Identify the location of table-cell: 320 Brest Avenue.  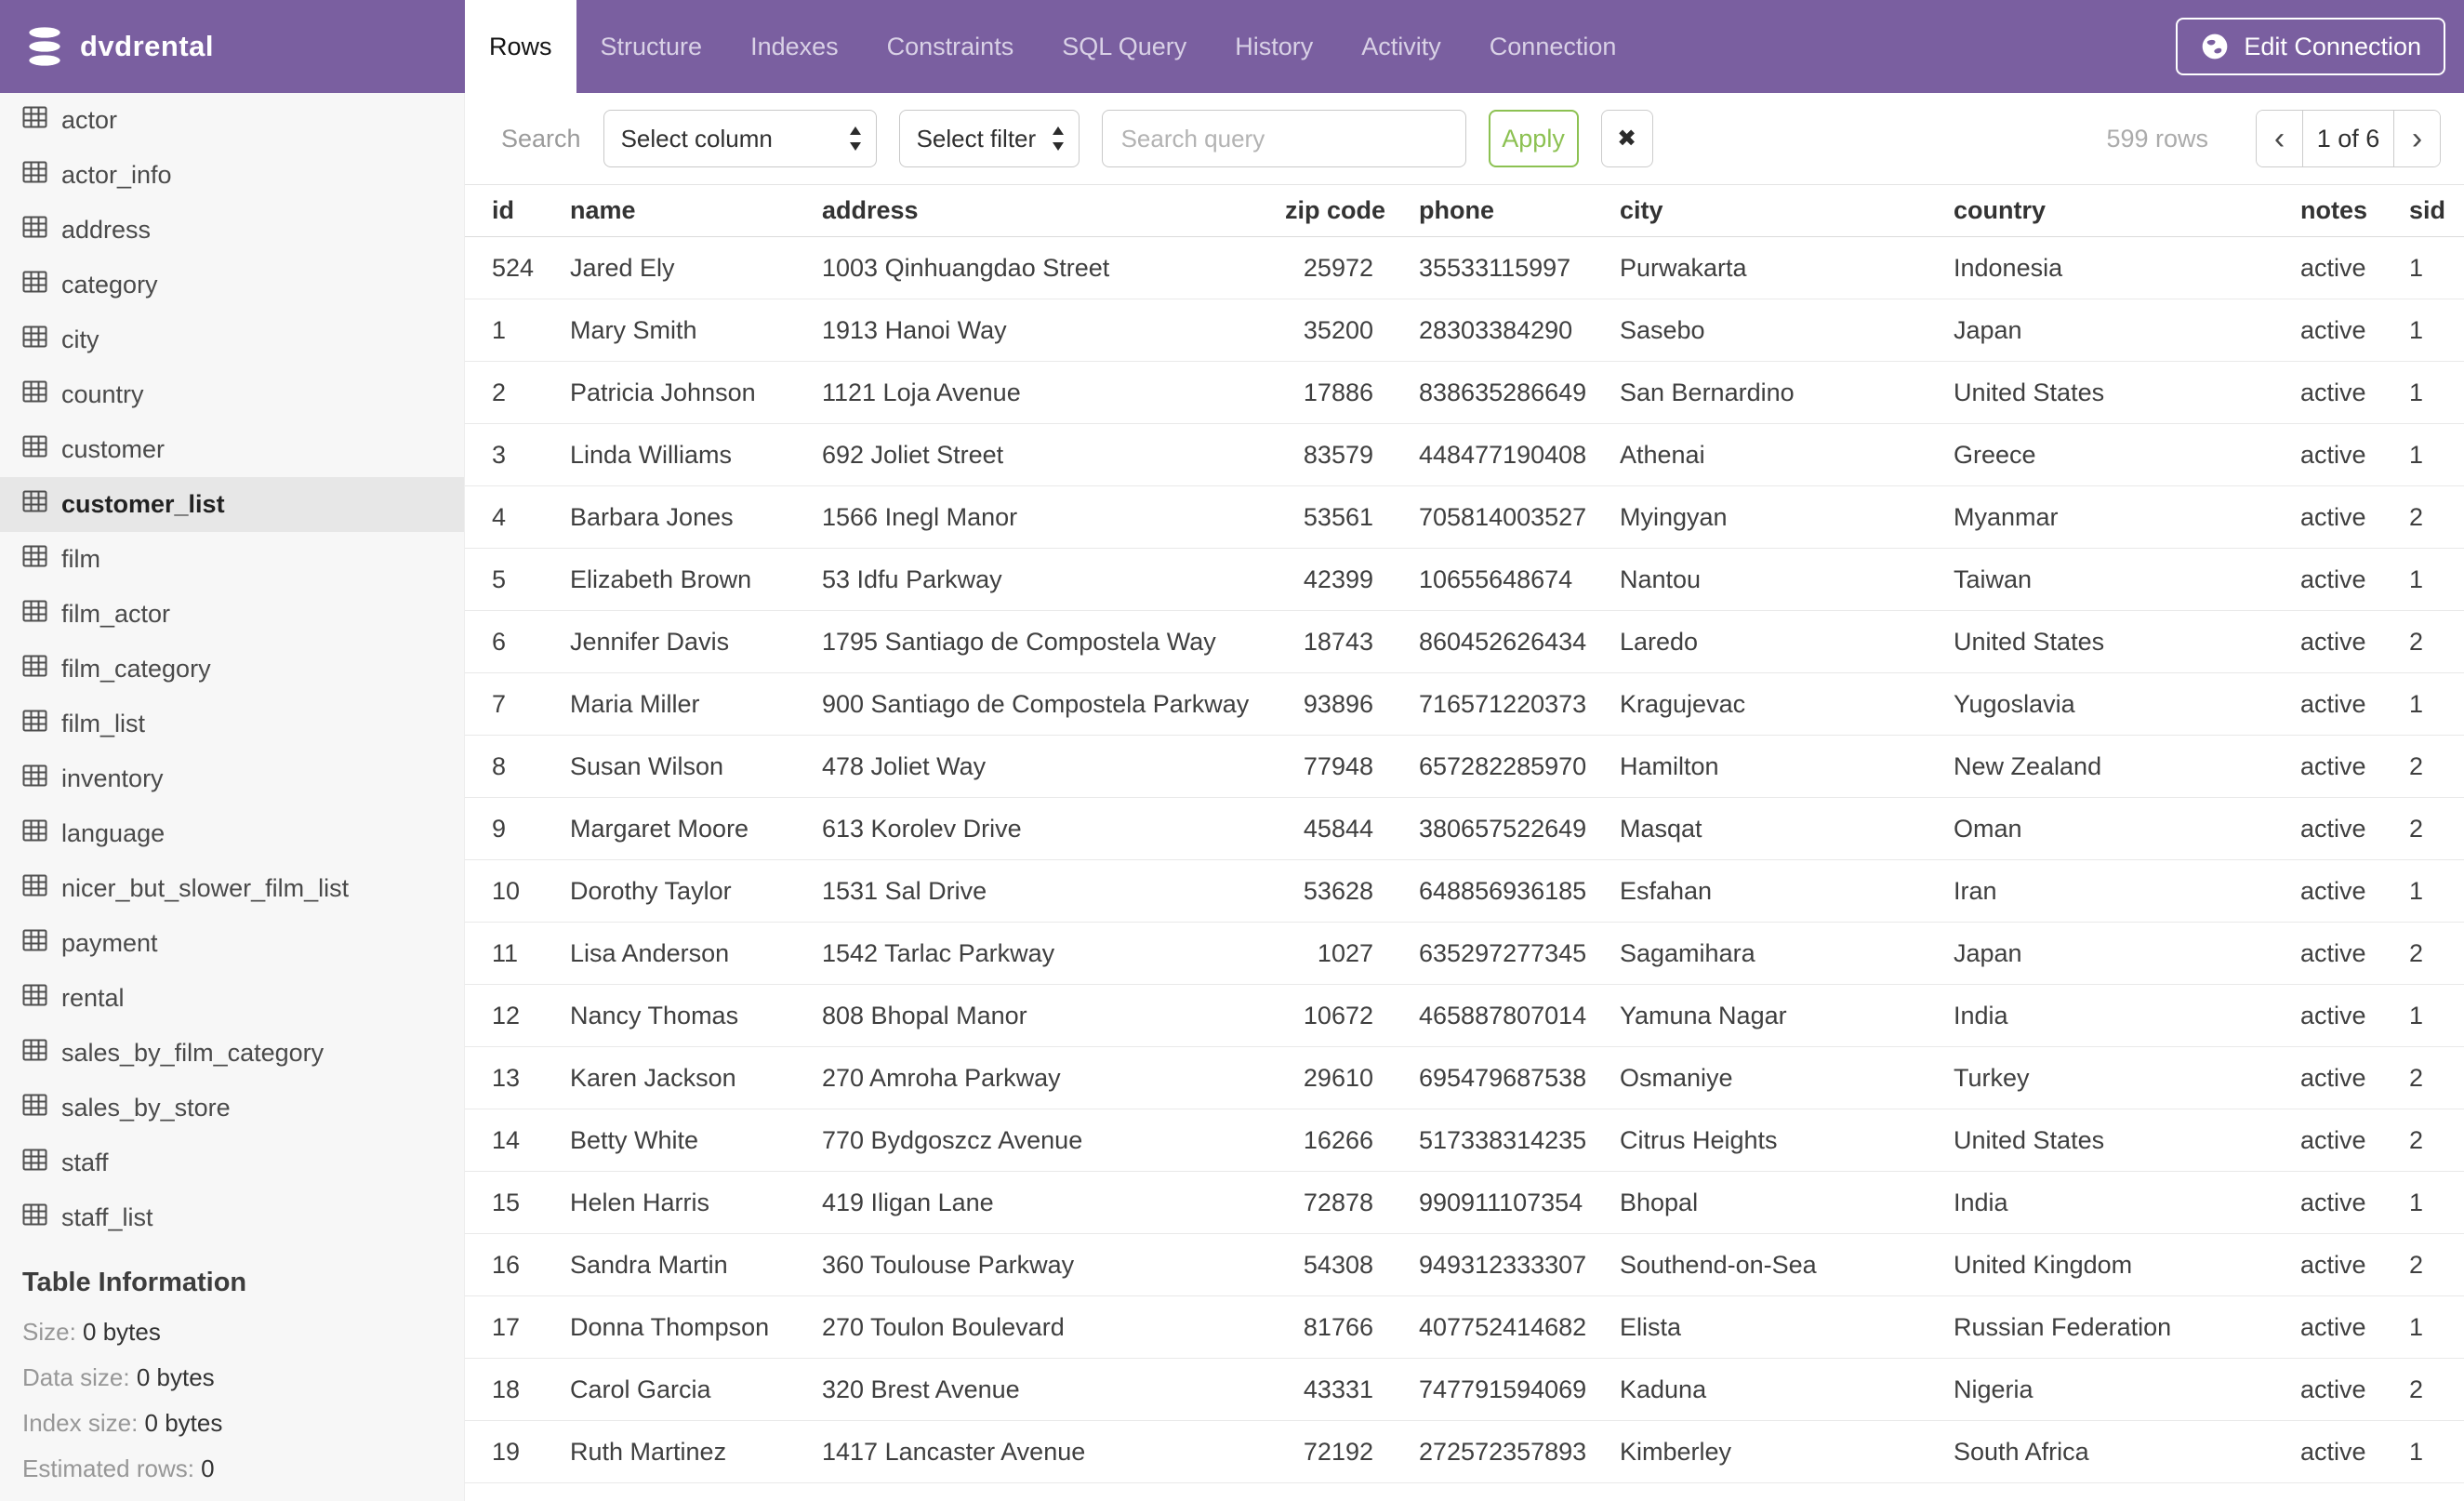
(1053, 1389).